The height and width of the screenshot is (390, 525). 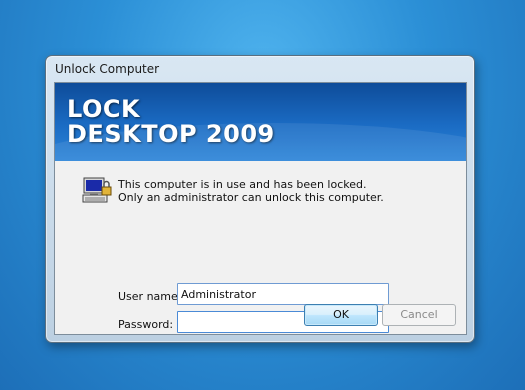 I want to click on cancel-button: Cancel, so click(x=419, y=315).